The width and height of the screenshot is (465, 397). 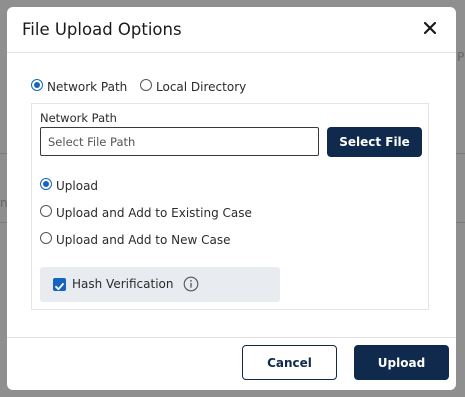 What do you see at coordinates (46, 238) in the screenshot?
I see `upload-add-new-case-radio` at bounding box center [46, 238].